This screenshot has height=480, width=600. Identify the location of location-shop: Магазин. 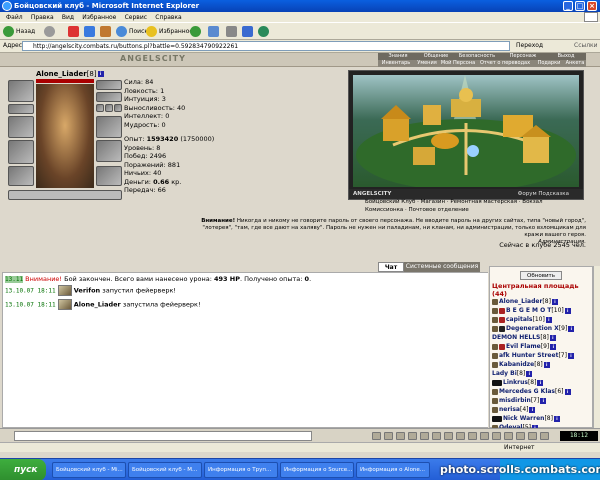
(433, 202).